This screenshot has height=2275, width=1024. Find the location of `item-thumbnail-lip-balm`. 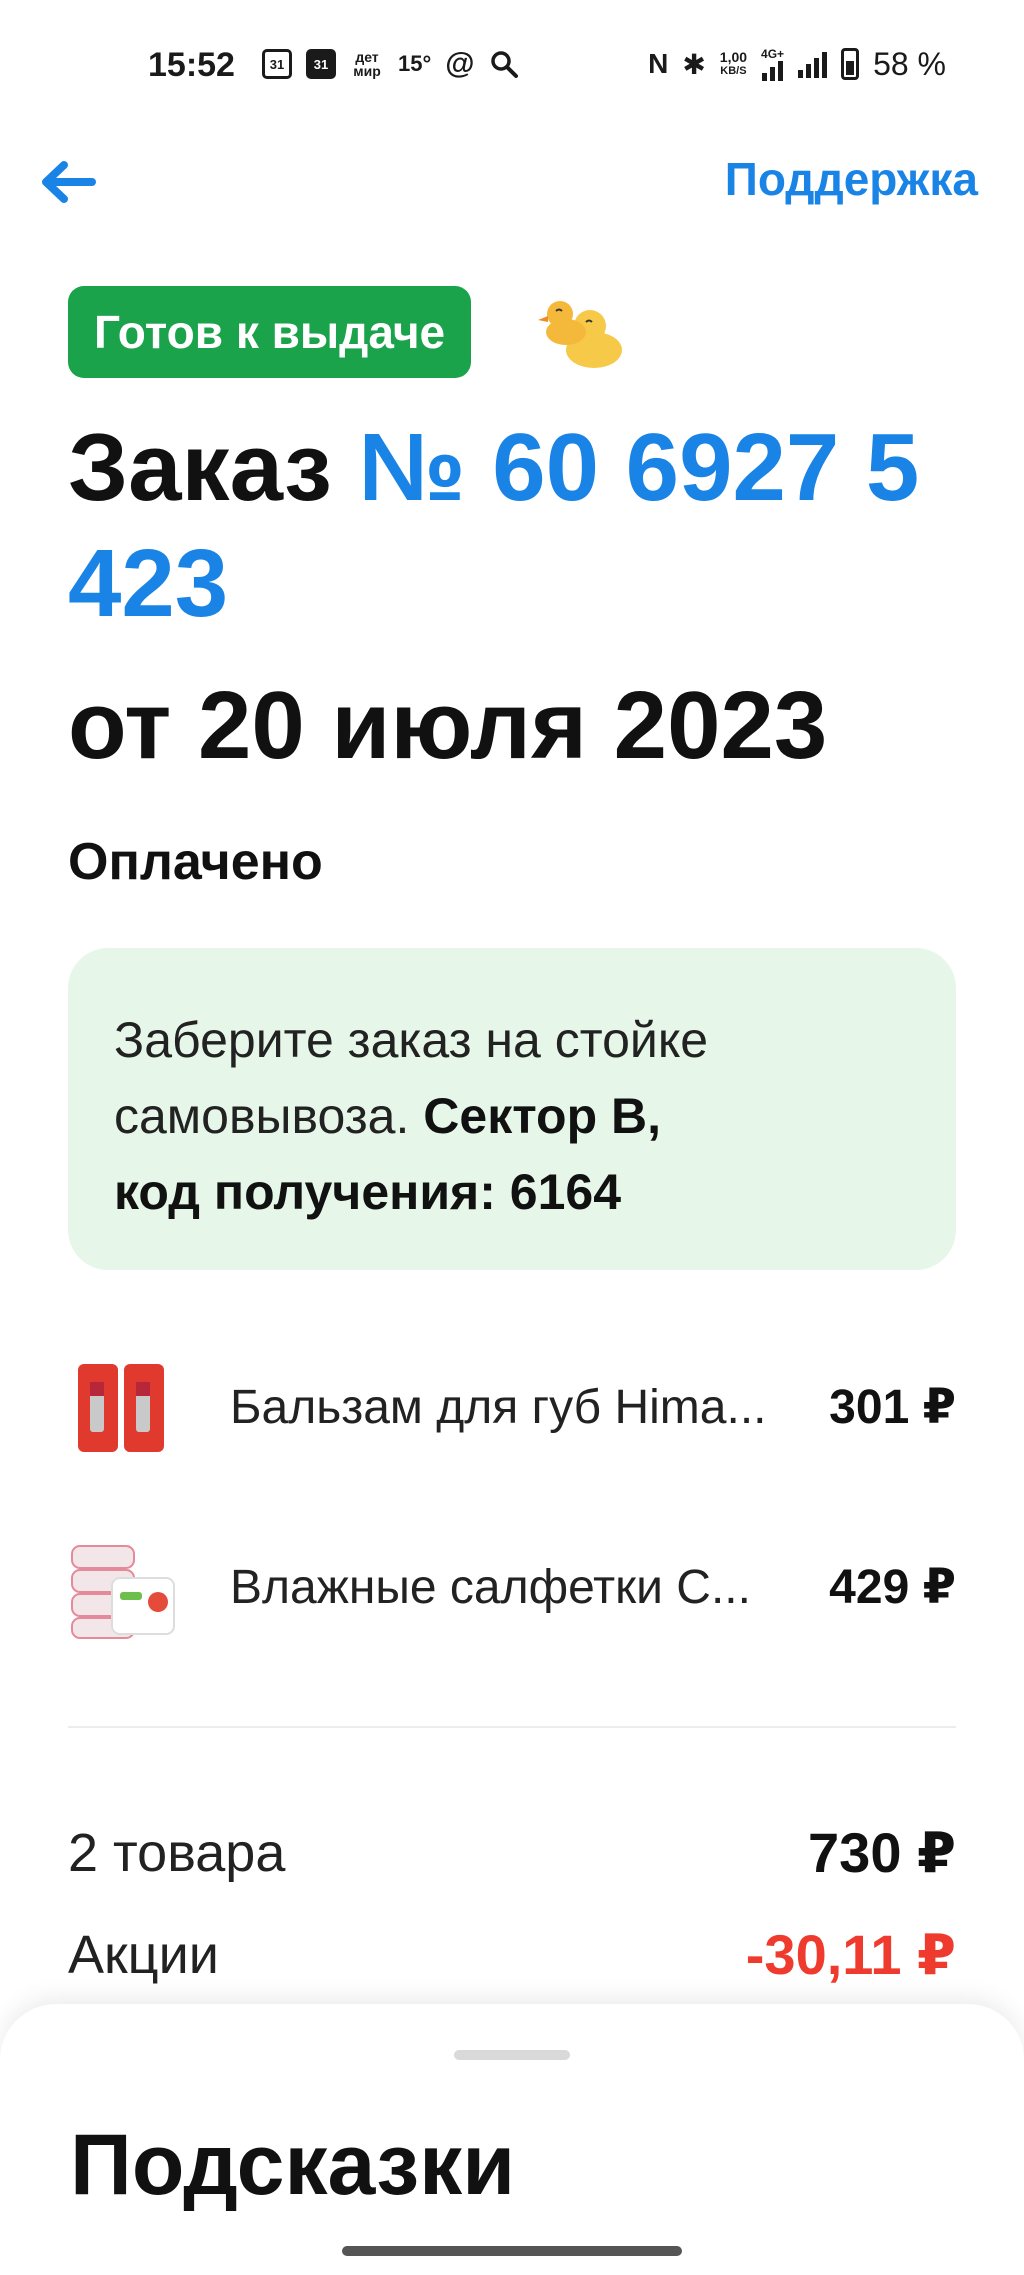

item-thumbnail-lip-balm is located at coordinates (123, 1407).